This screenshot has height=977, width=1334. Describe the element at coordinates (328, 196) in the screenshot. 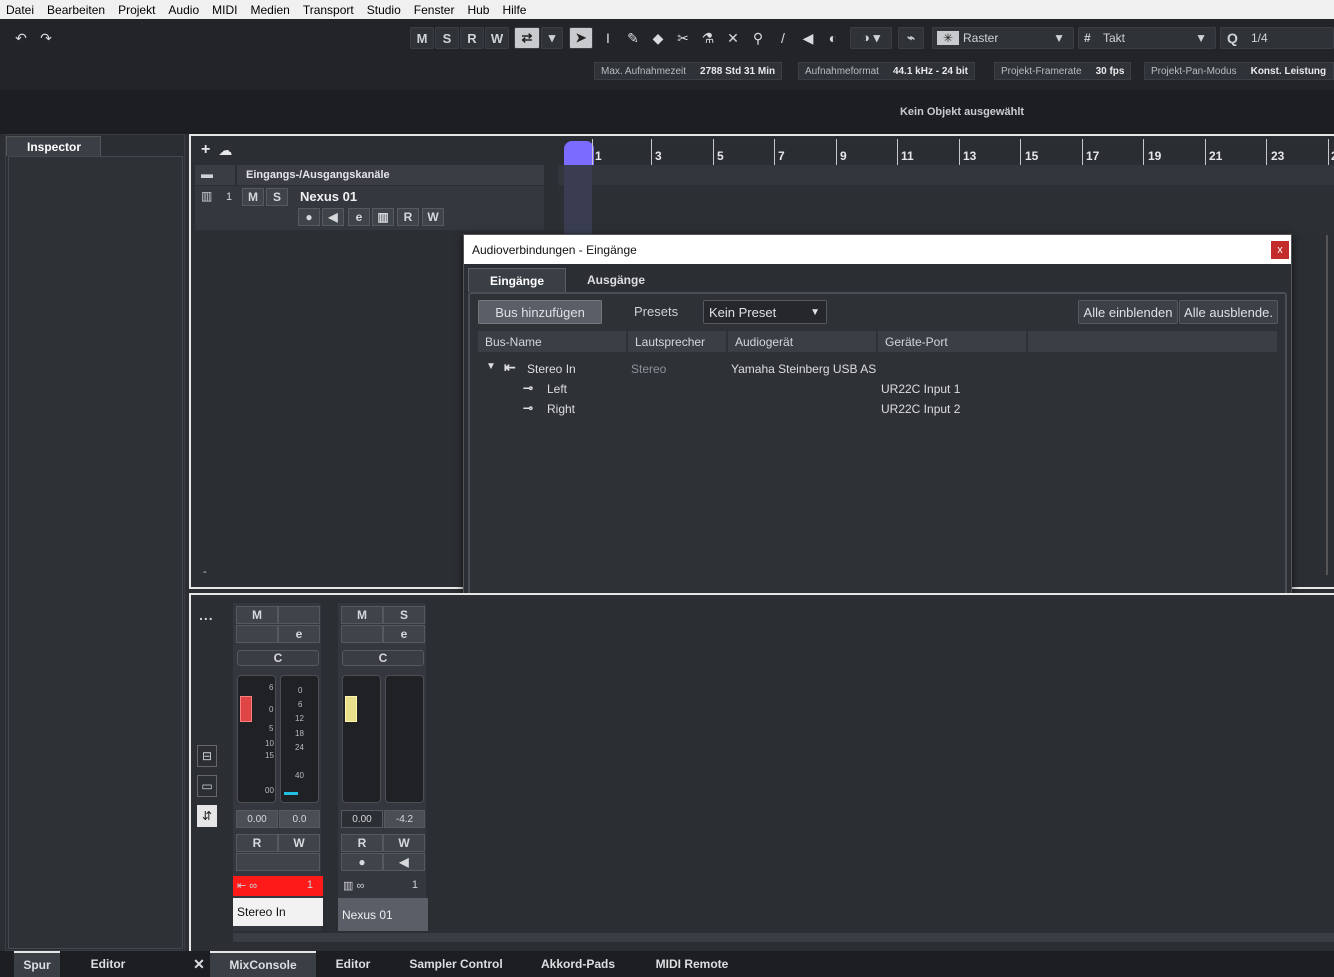

I see `track-name: Nexus 01` at that location.